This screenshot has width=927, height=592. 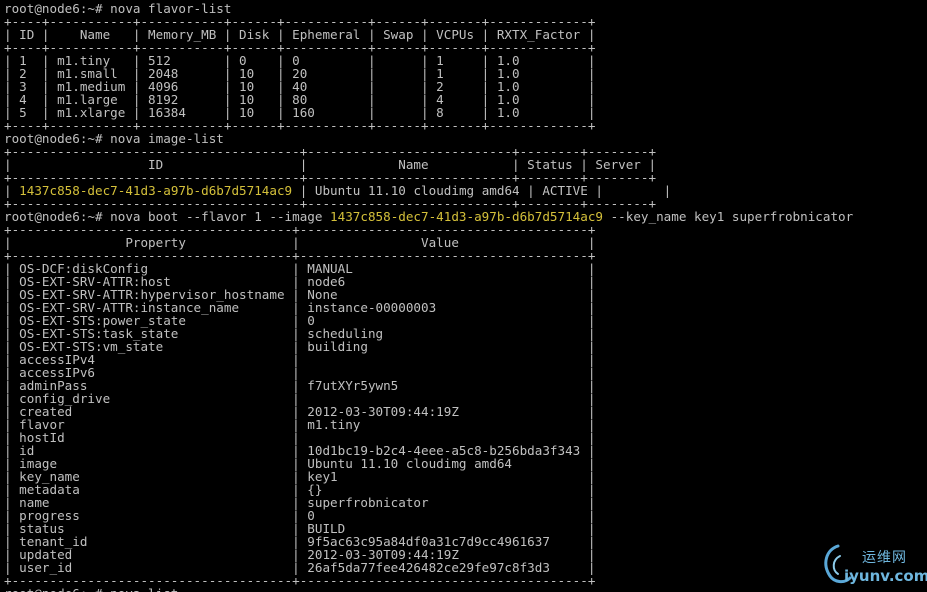 What do you see at coordinates (885, 576) in the screenshot?
I see `watermark-domain-text: iyunv.com` at bounding box center [885, 576].